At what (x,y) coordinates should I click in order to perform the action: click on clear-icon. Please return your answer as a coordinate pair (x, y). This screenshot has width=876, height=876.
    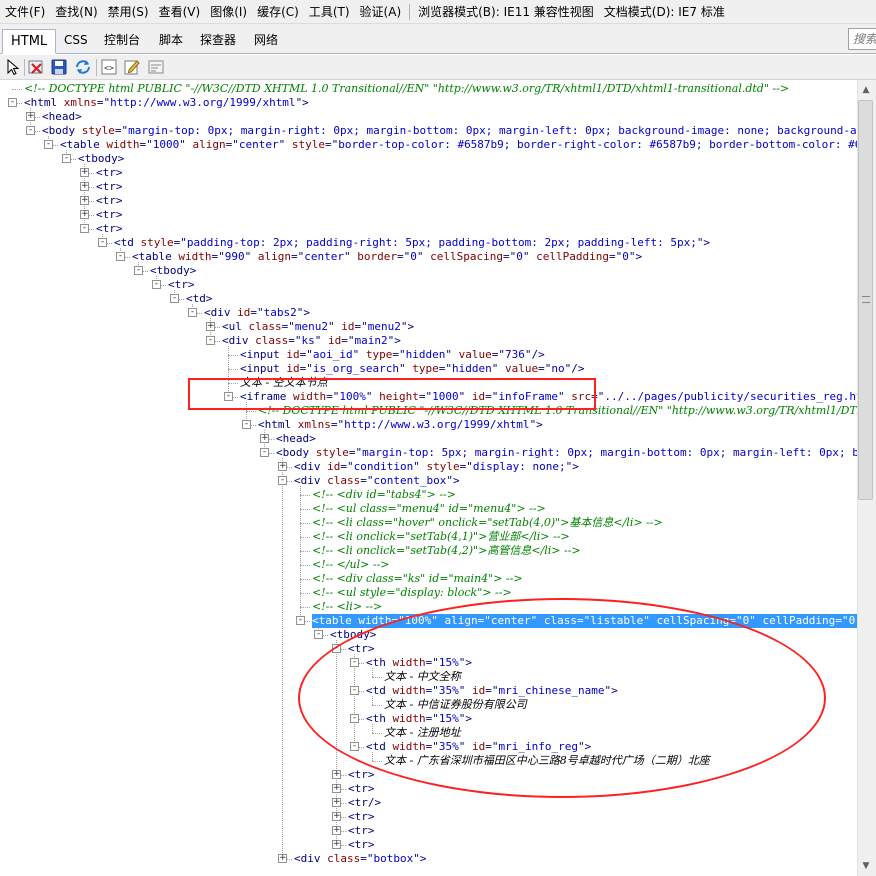
    Looking at the image, I should click on (36, 67).